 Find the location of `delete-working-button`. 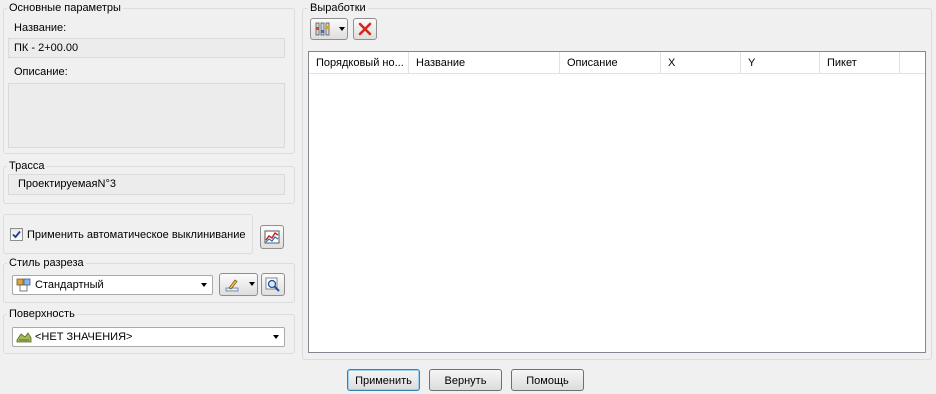

delete-working-button is located at coordinates (365, 29).